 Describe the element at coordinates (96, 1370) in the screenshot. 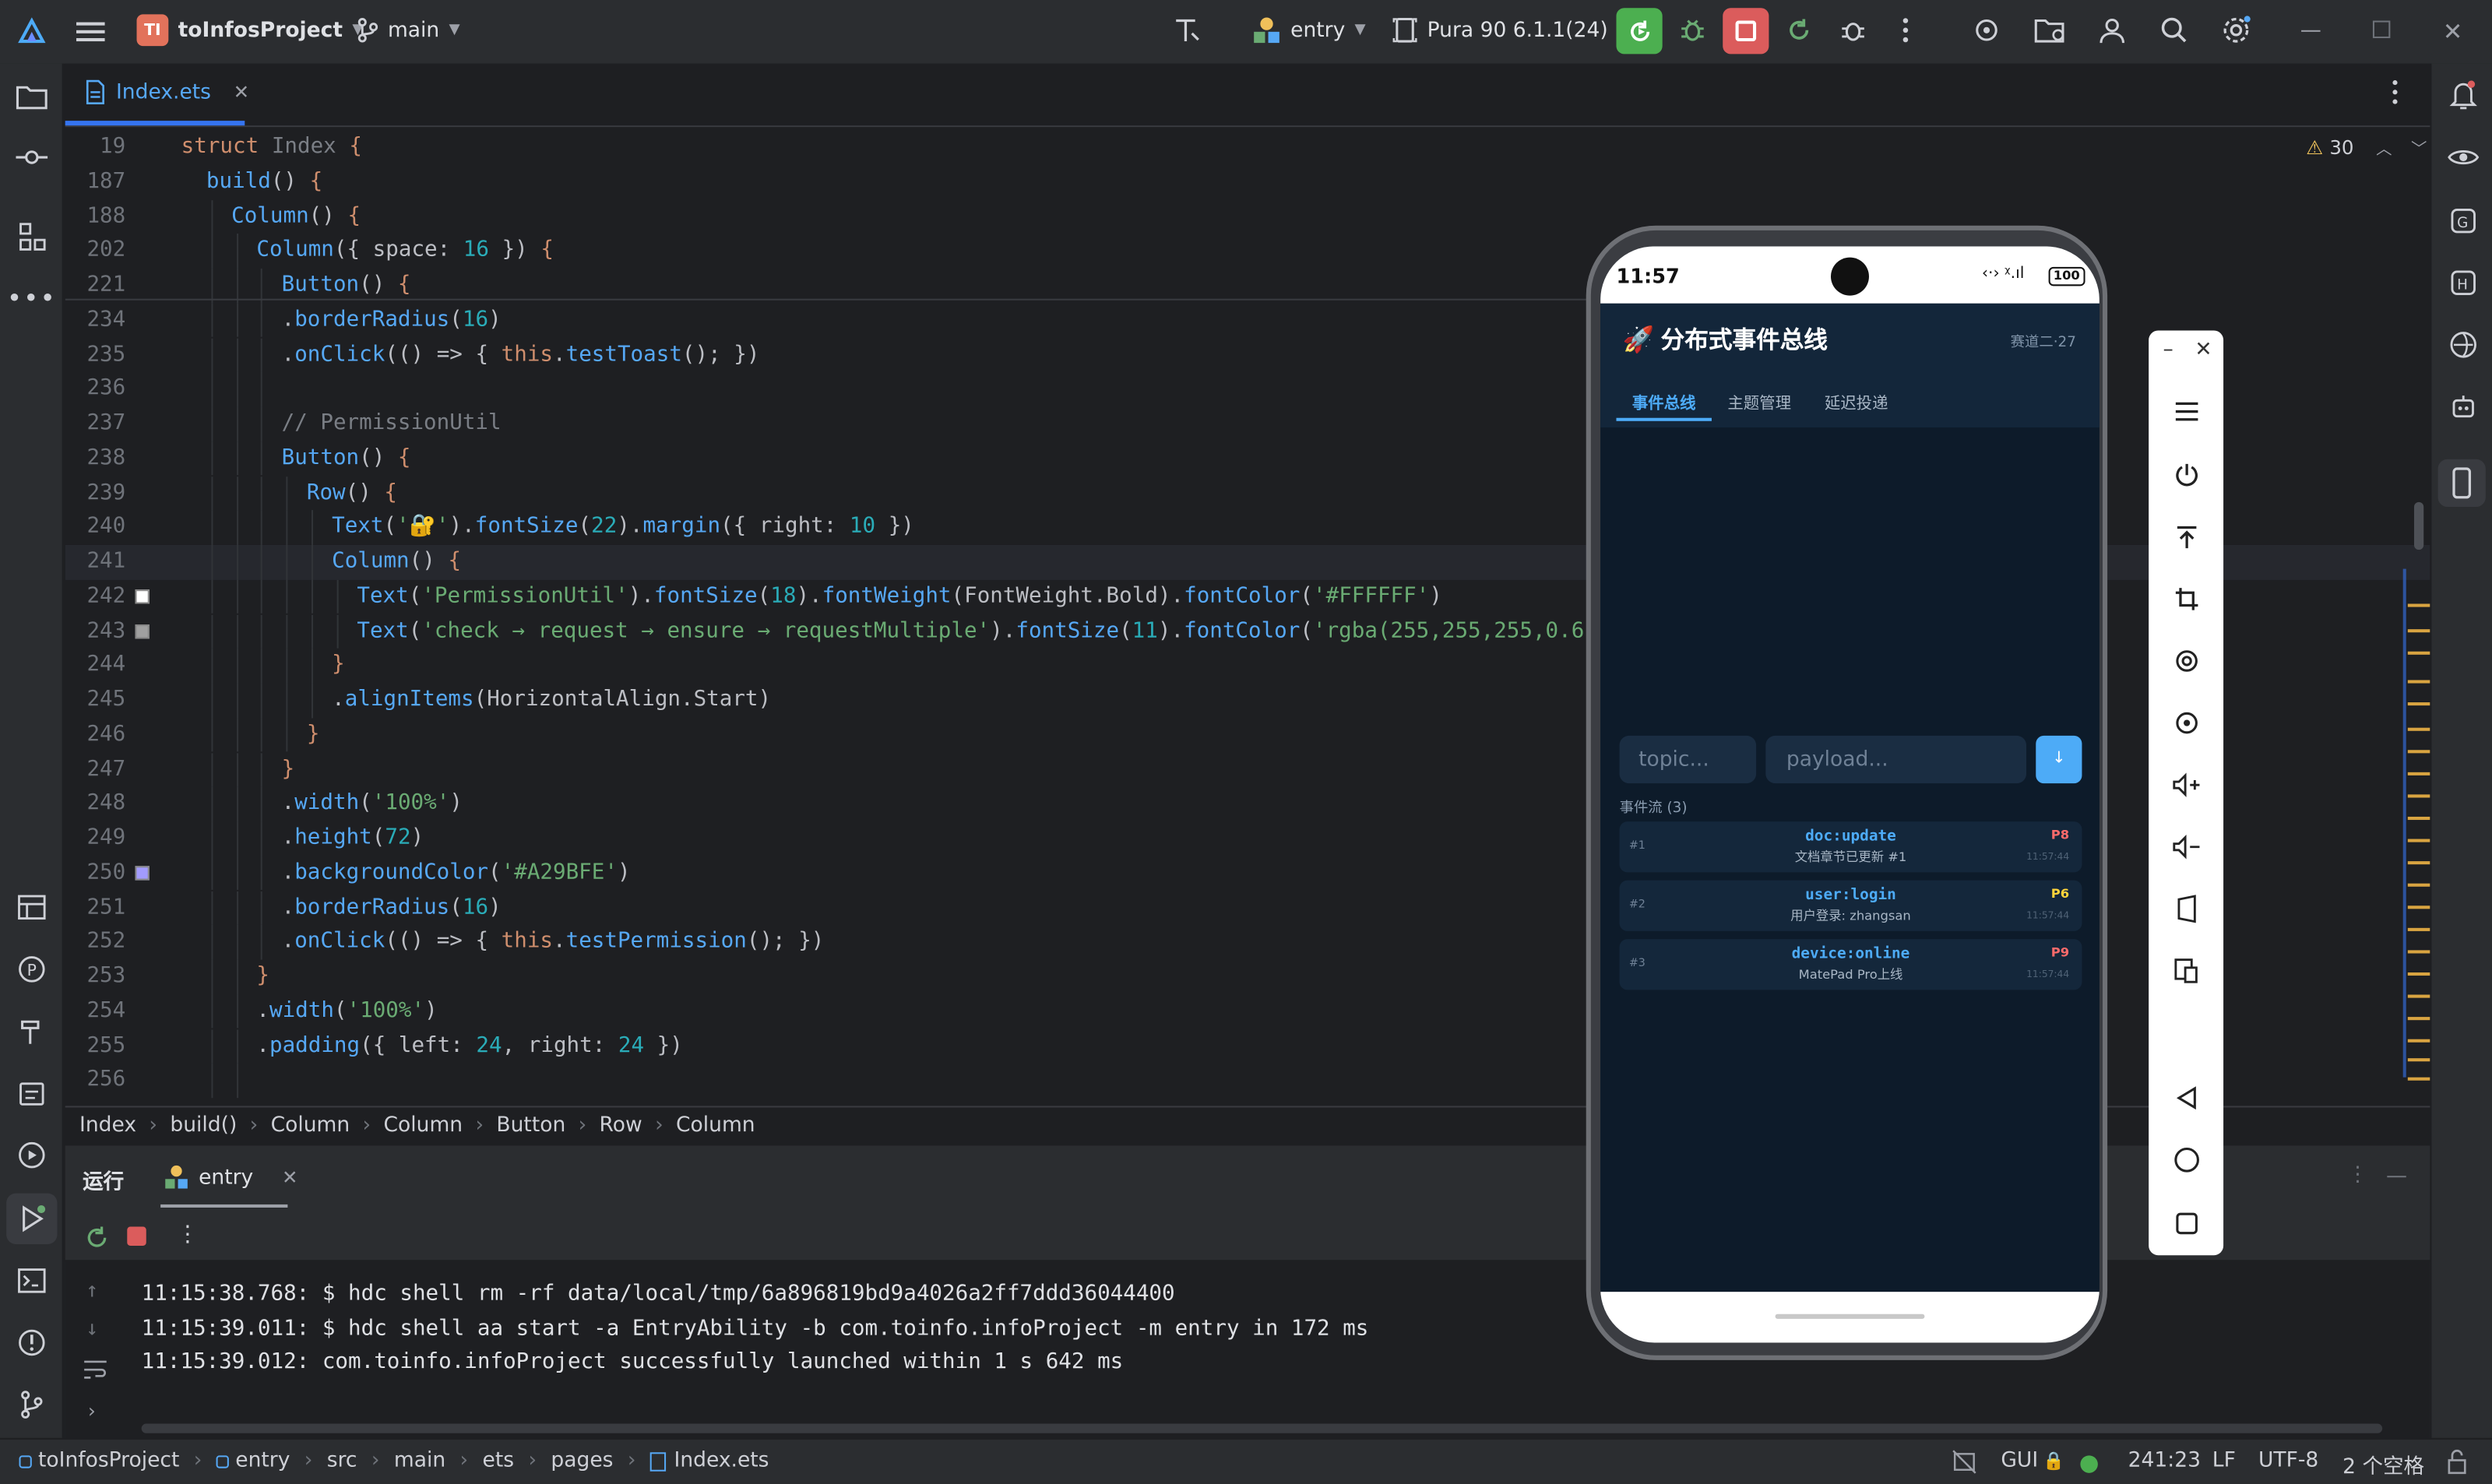

I see `soft-wrap-icon` at that location.